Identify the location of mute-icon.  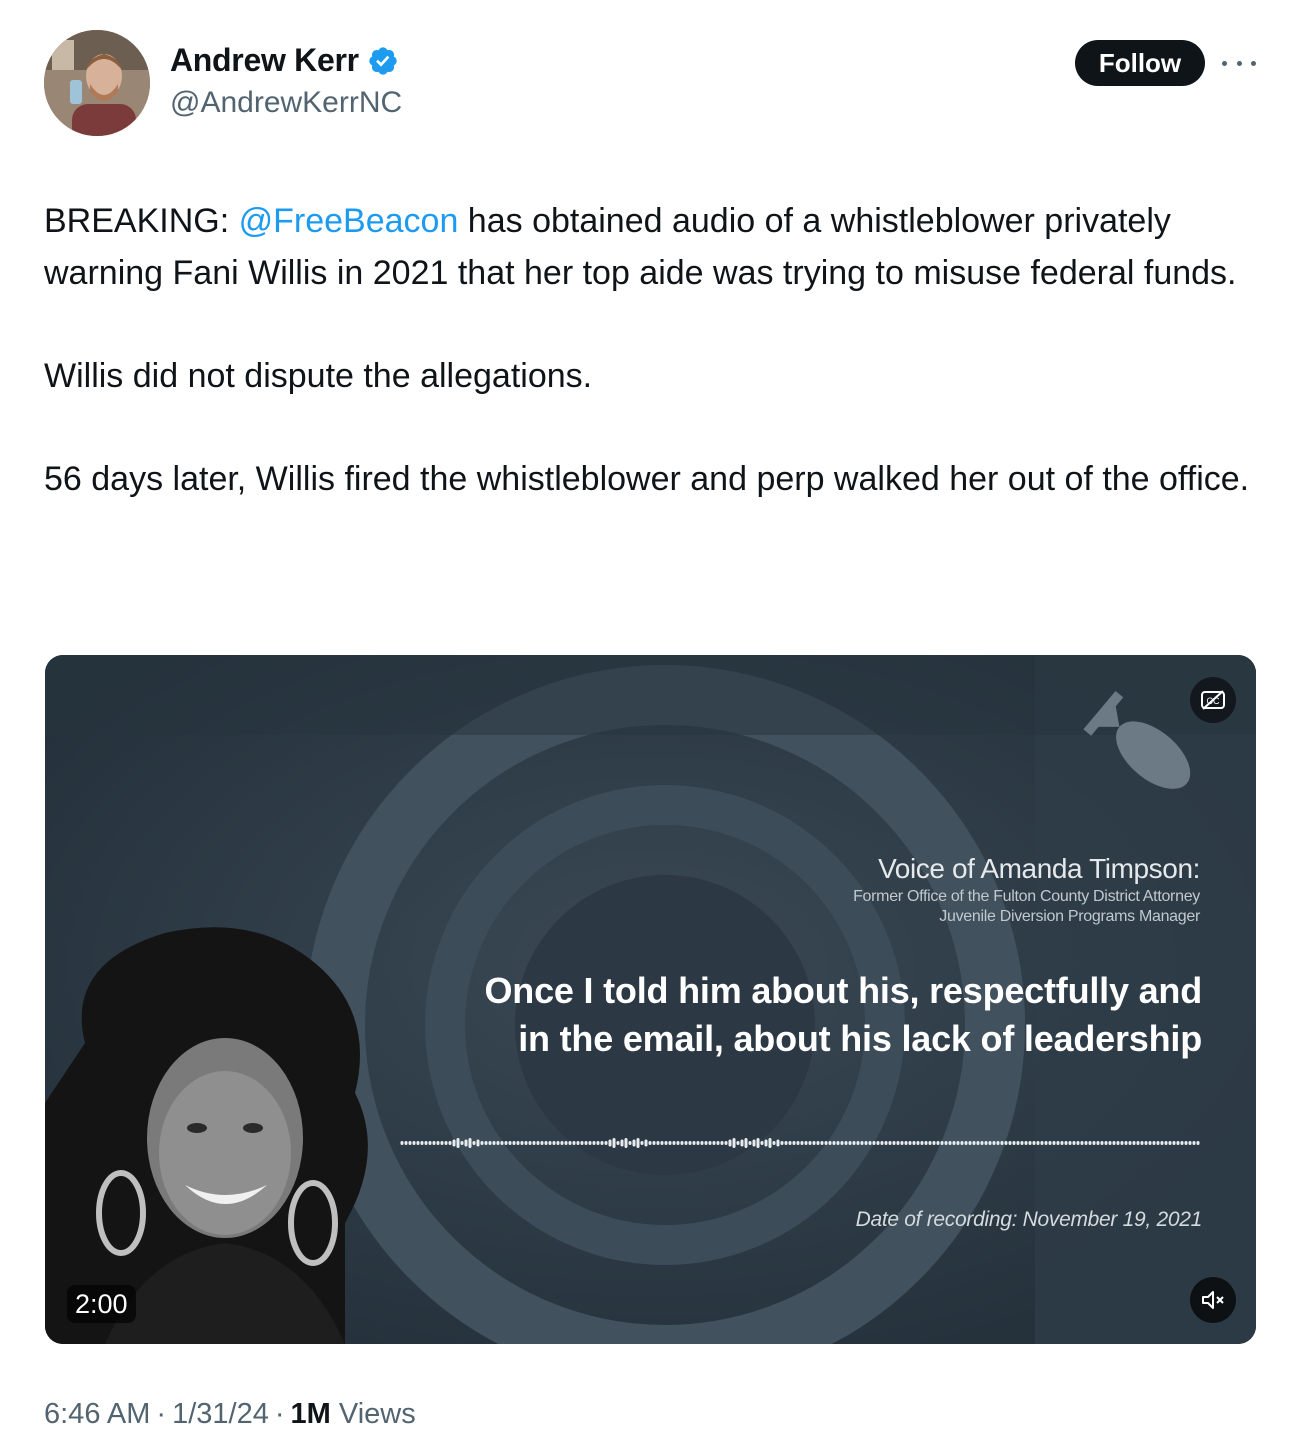
(1213, 1300).